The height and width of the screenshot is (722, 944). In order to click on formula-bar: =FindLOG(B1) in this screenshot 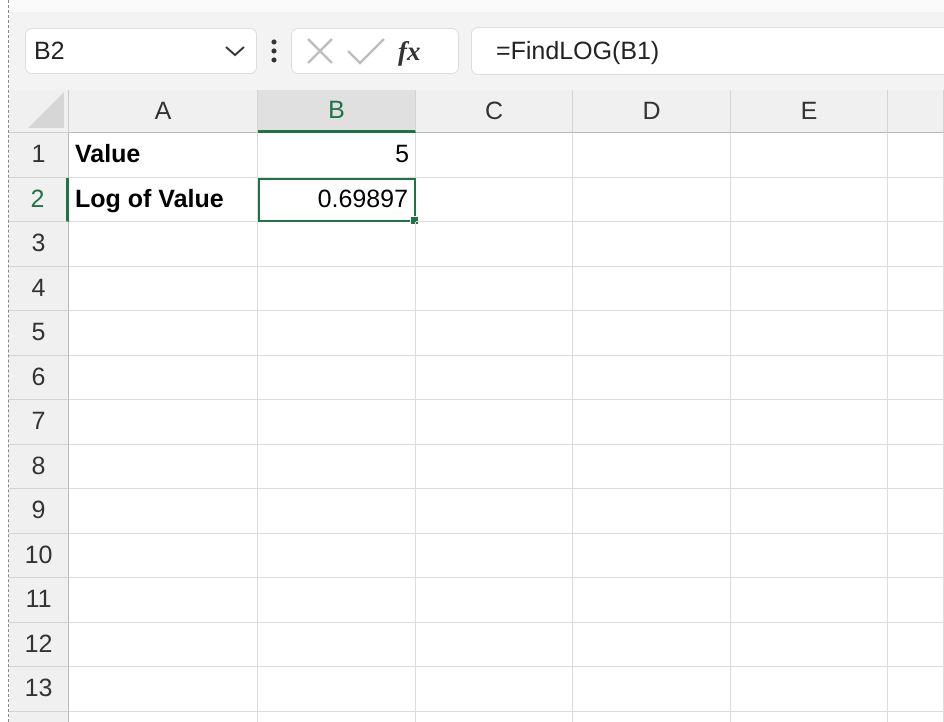, I will do `click(707, 51)`.